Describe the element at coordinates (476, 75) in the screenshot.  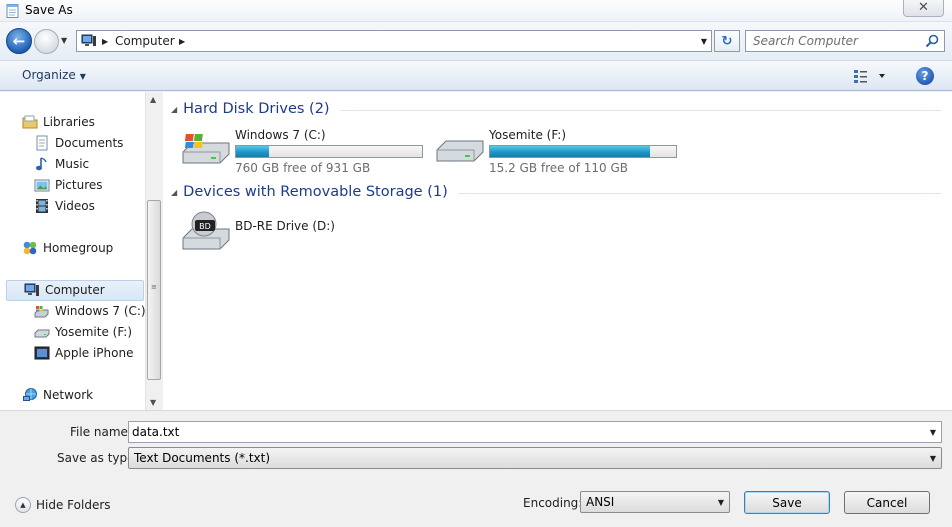
I see `command-toolbar: Organize ▼ ?` at that location.